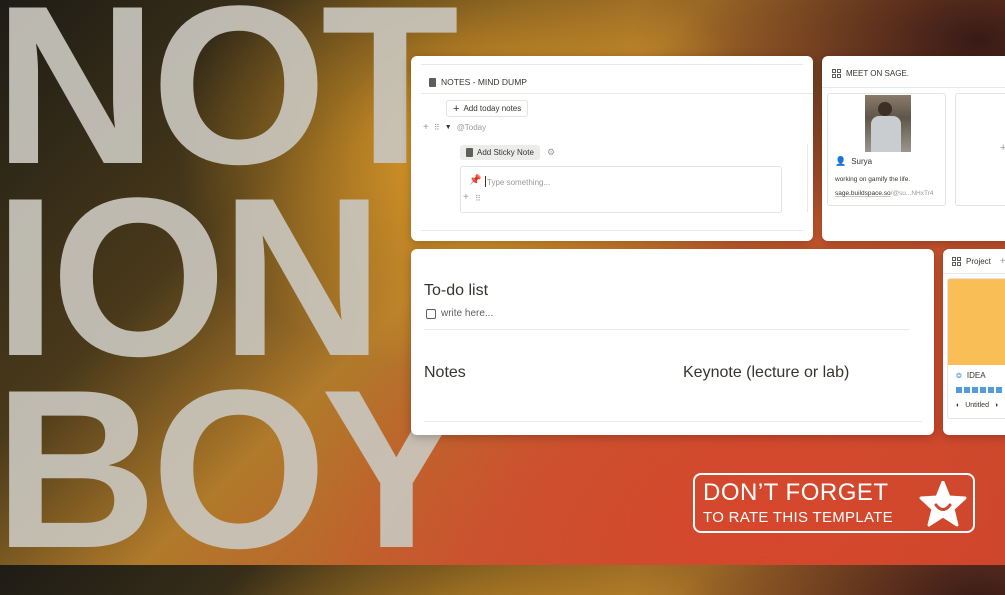  I want to click on profile-description: working on gamify the life., so click(873, 179).